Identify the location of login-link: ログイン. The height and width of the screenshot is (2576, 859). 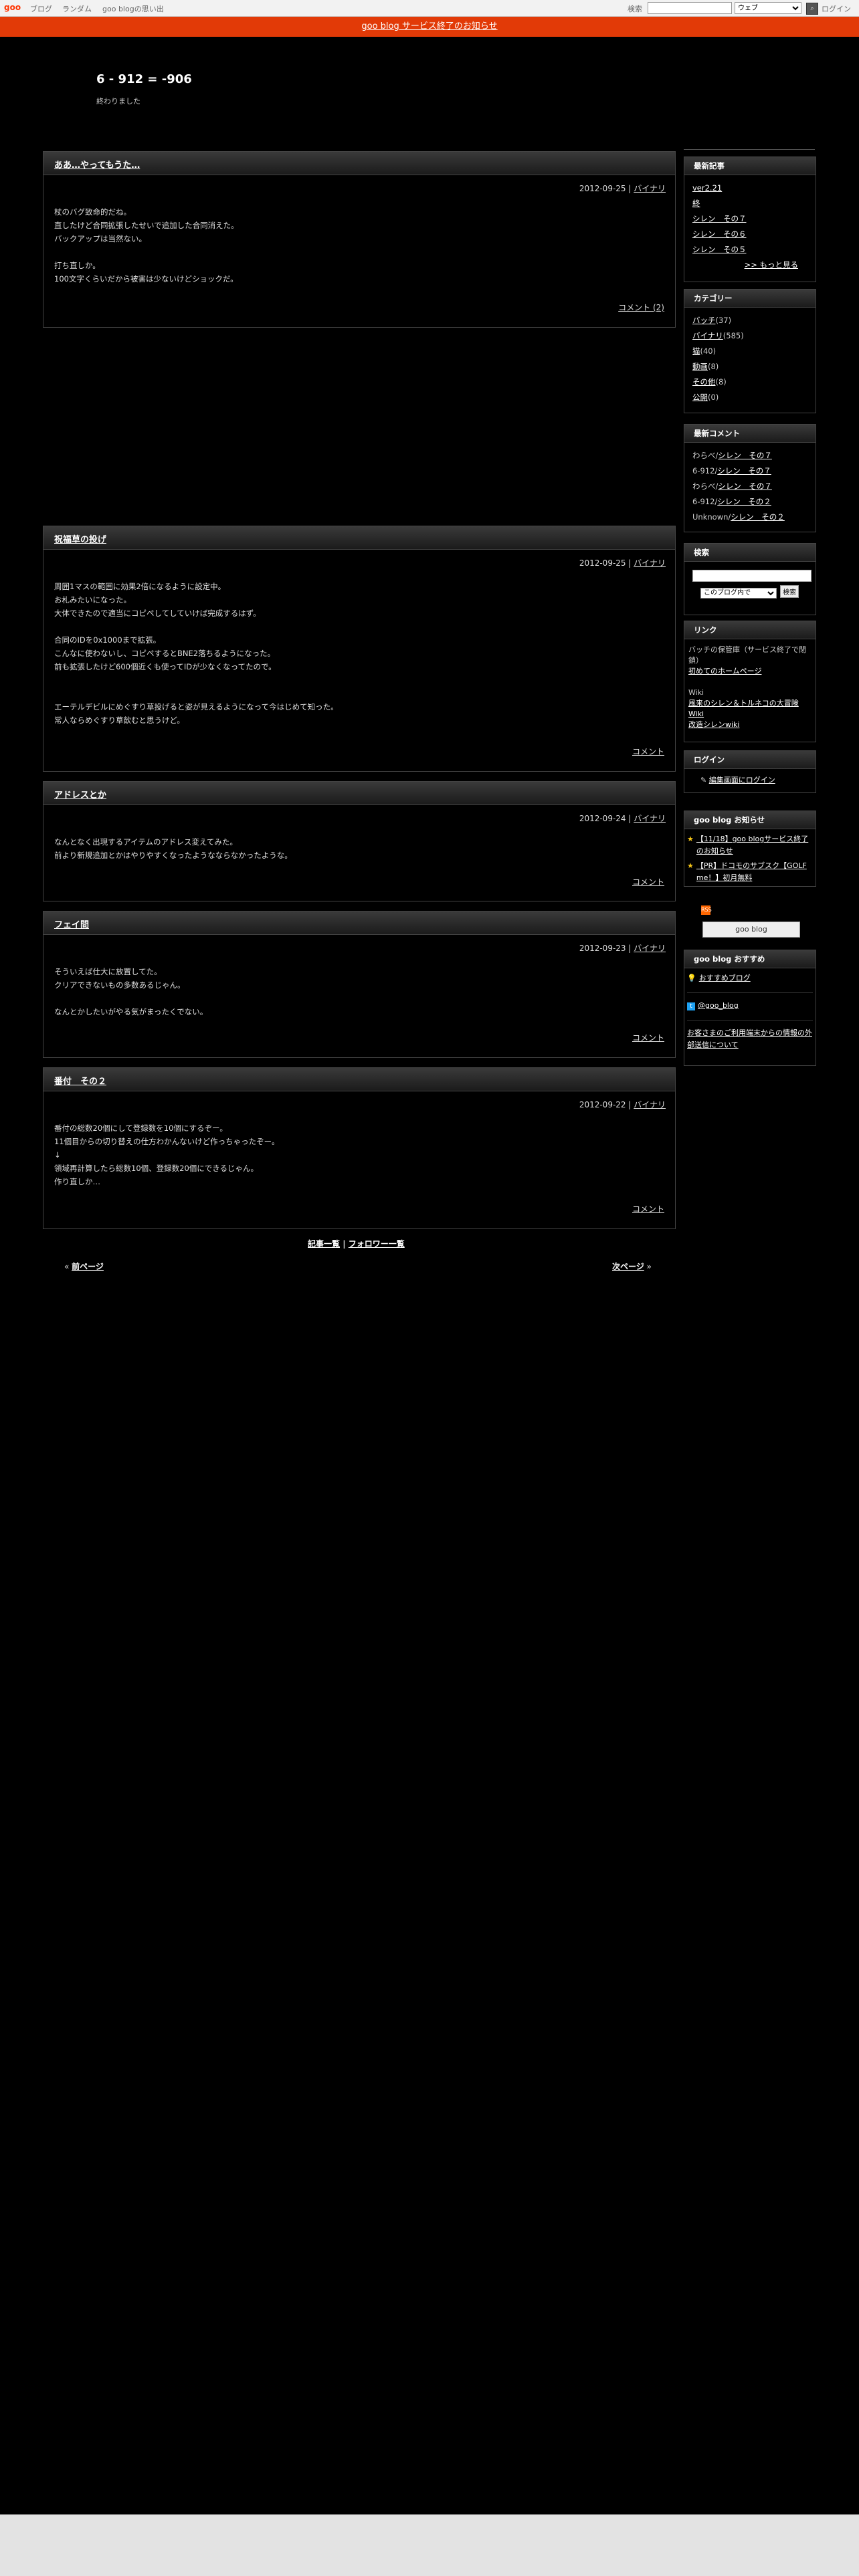
(836, 8).